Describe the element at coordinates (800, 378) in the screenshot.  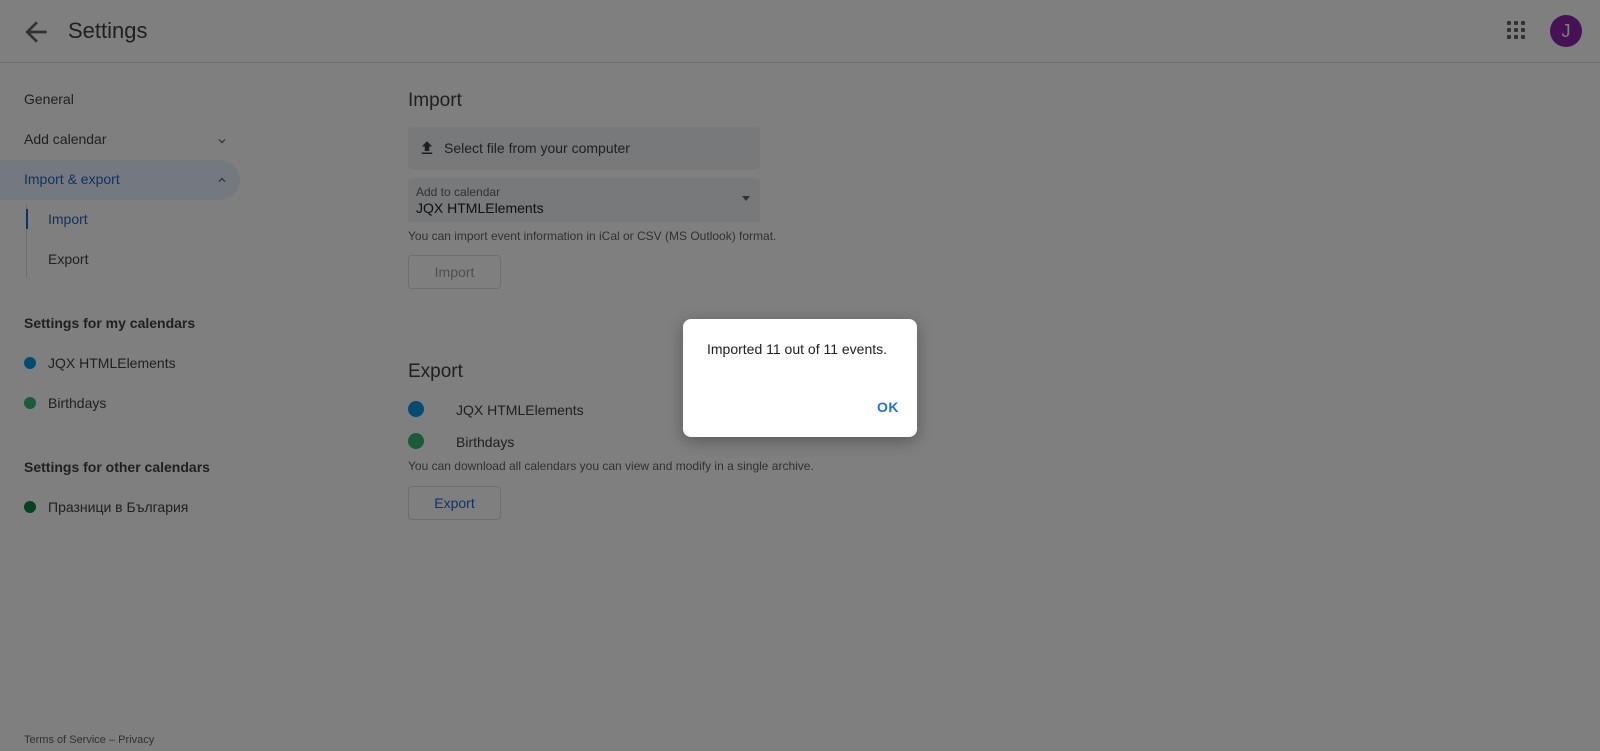
I see `import-result-dialog: Imported 11 out of 11 events. OK` at that location.